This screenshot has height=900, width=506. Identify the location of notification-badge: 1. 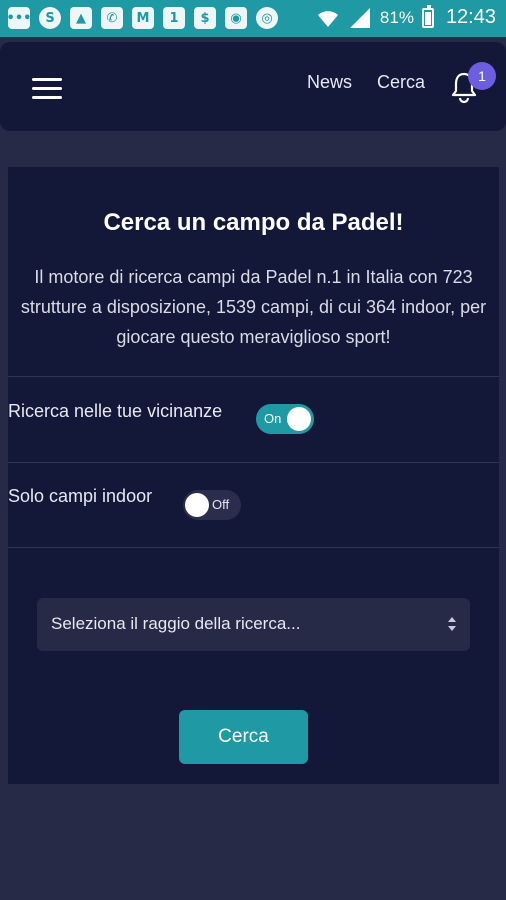
(482, 76).